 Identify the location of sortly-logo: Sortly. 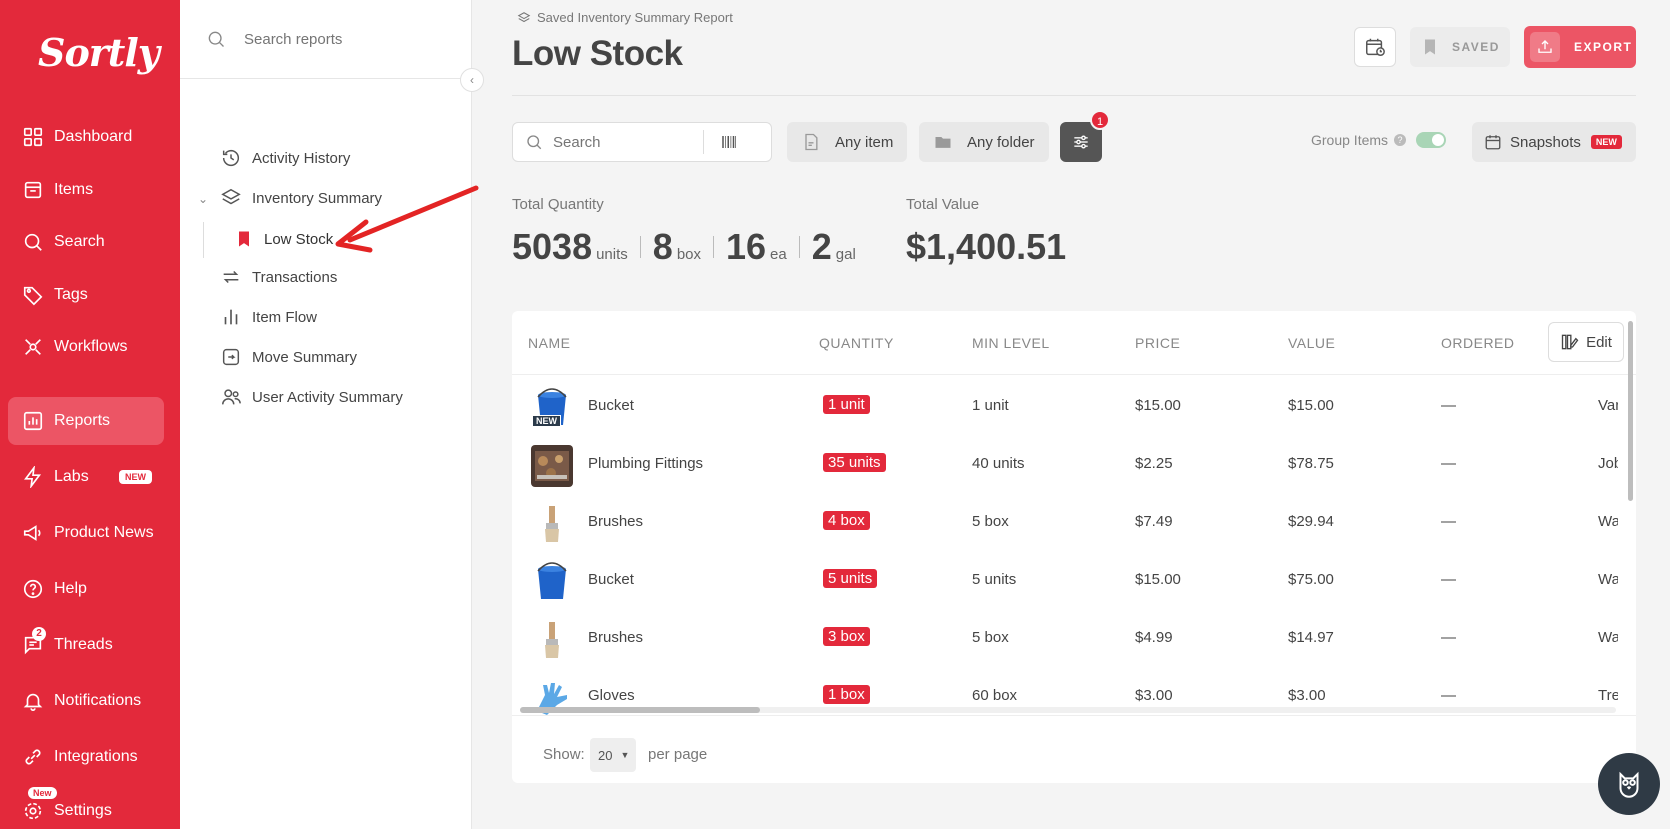
(99, 52).